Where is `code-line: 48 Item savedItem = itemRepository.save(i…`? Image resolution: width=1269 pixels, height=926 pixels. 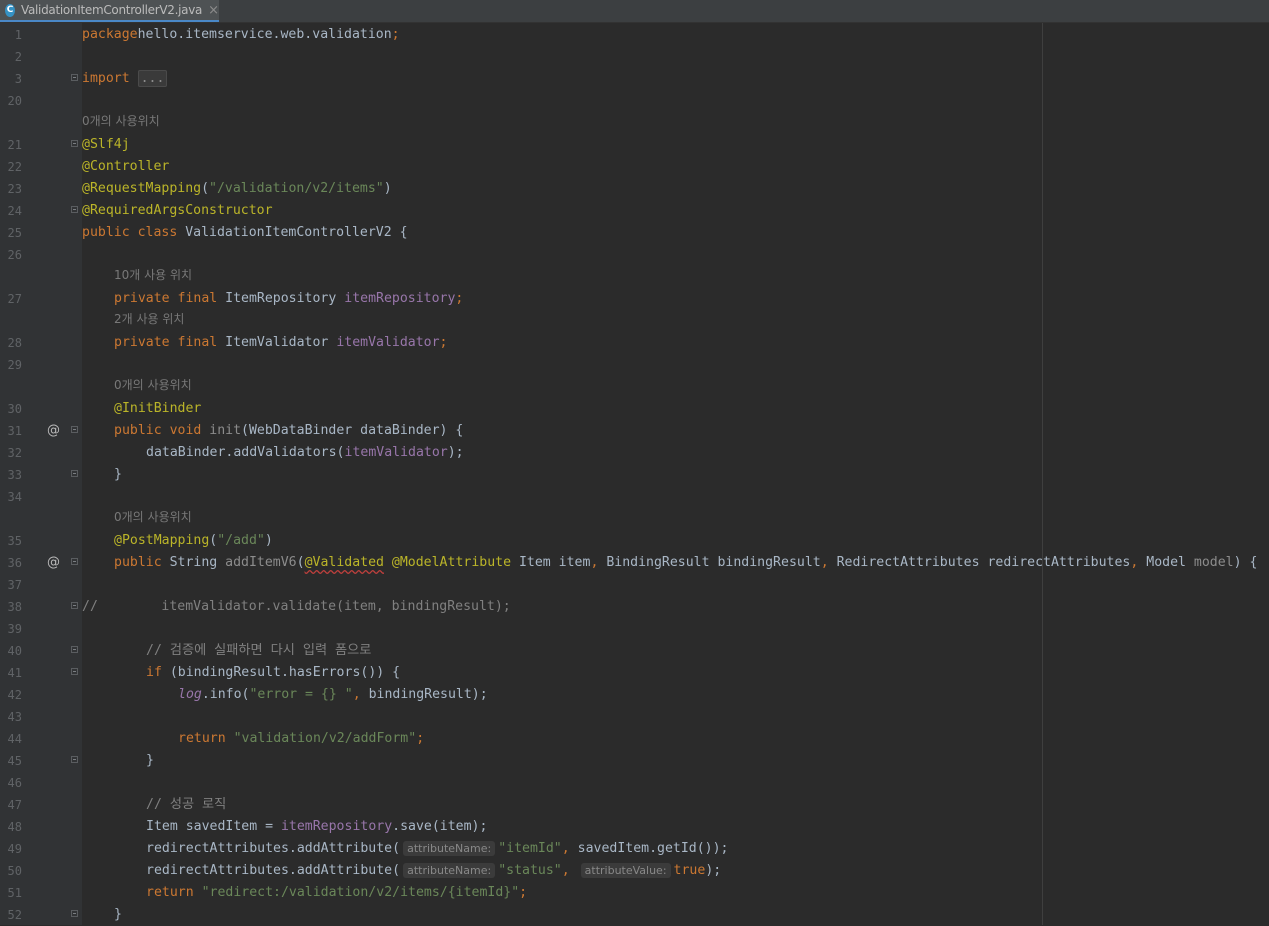 code-line: 48 Item savedItem = itemRepository.save(i… is located at coordinates (634, 827).